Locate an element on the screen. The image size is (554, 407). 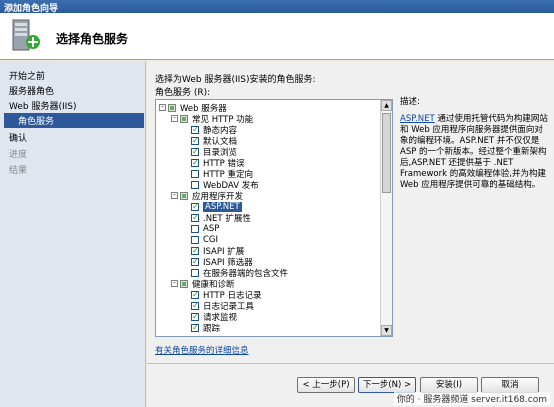
nav-item-progress: 进度 is located at coordinates (18, 155).